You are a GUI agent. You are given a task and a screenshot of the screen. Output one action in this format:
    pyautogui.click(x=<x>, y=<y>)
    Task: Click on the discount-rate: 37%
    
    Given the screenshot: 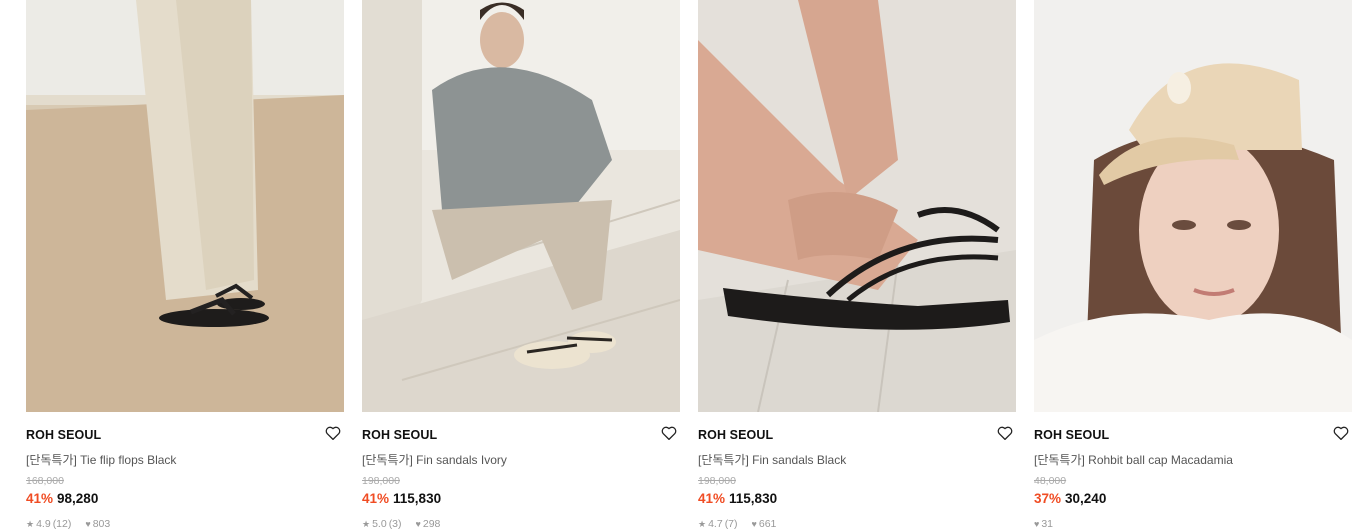 What is the action you would take?
    pyautogui.click(x=1048, y=498)
    